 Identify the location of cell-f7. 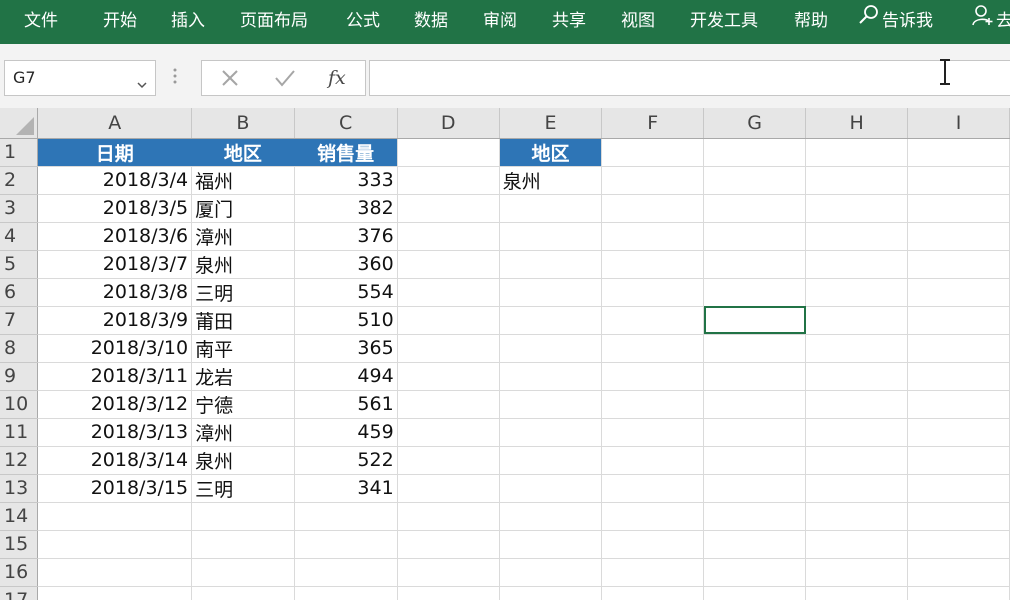
(653, 320).